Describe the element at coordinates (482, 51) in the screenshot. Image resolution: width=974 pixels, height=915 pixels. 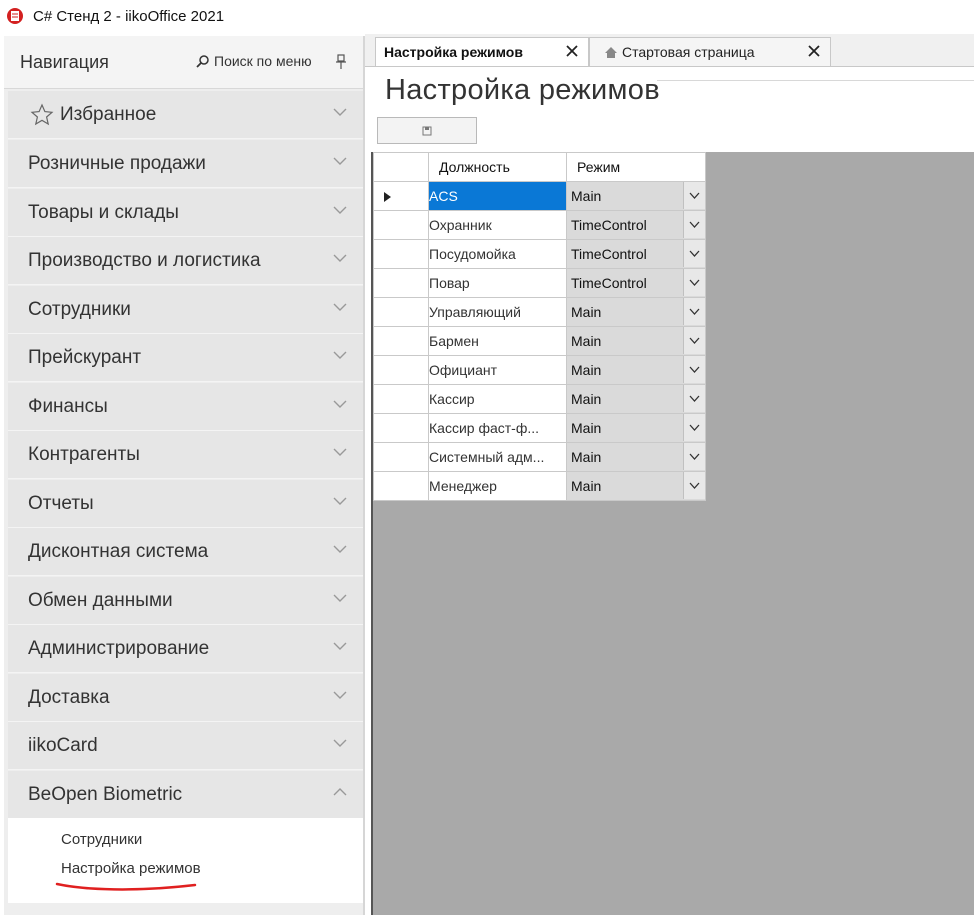
I see `tab-mode-settings: Настройка режимов` at that location.